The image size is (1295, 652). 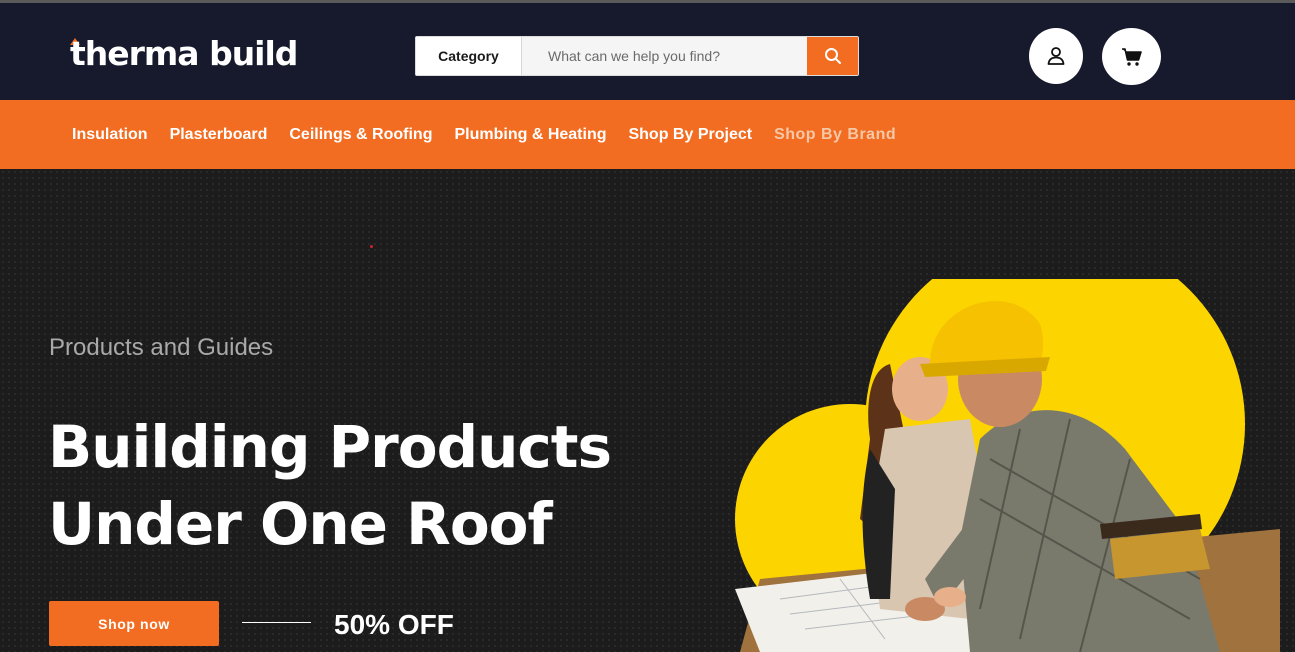 What do you see at coordinates (184, 53) in the screenshot?
I see `logo: therma build` at bounding box center [184, 53].